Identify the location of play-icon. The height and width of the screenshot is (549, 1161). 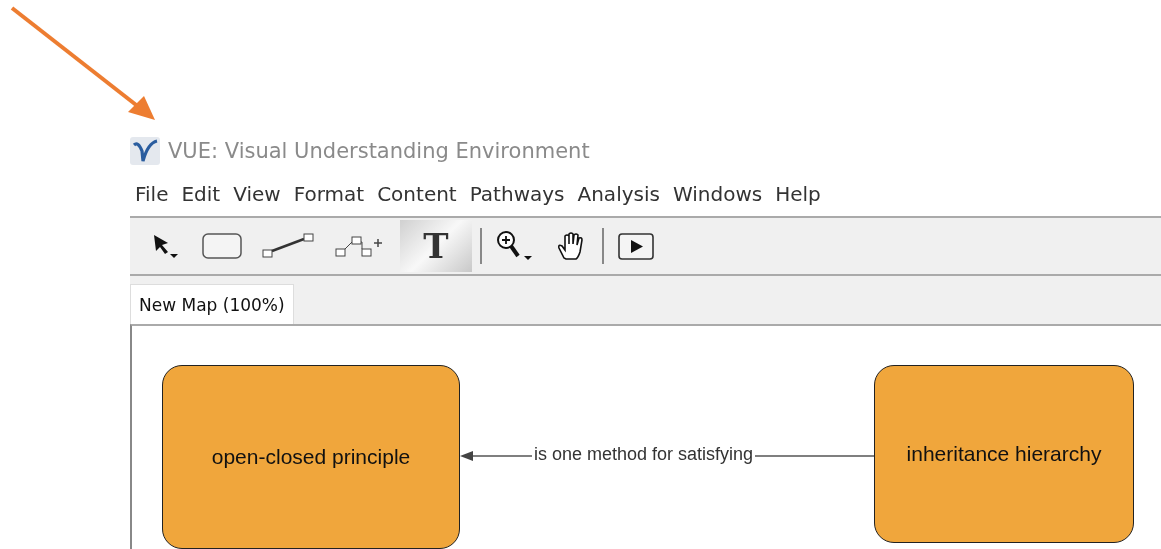
(636, 246).